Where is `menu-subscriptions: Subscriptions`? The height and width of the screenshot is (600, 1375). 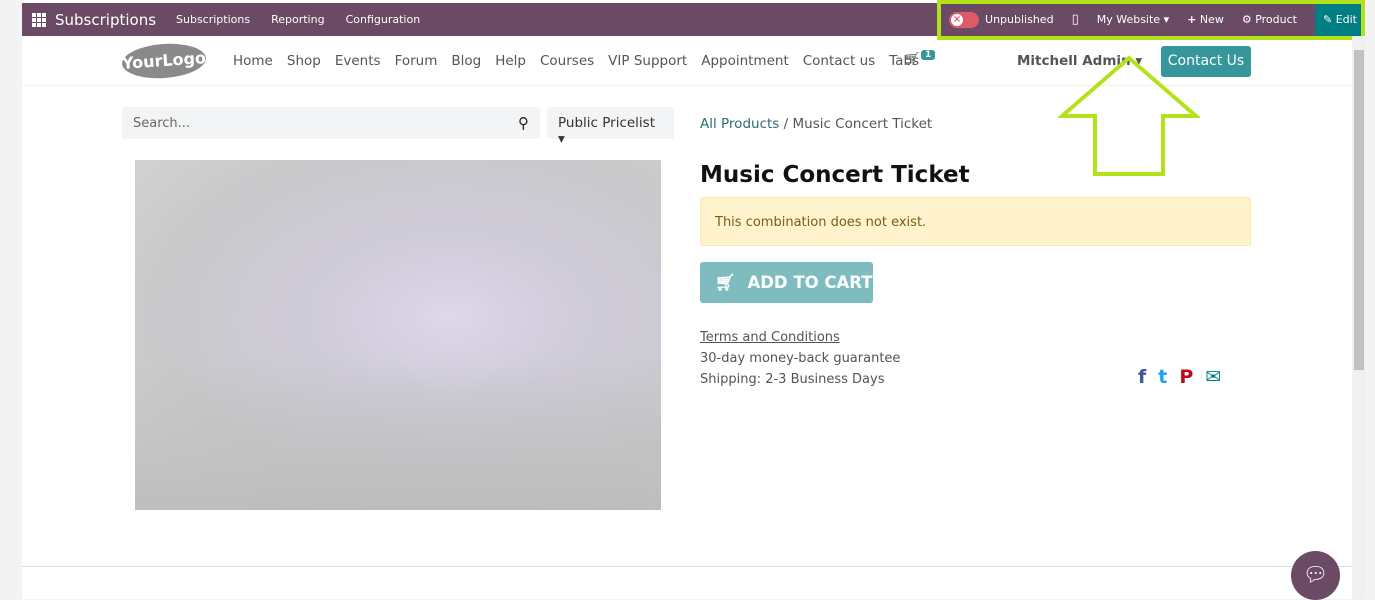 menu-subscriptions: Subscriptions is located at coordinates (213, 19).